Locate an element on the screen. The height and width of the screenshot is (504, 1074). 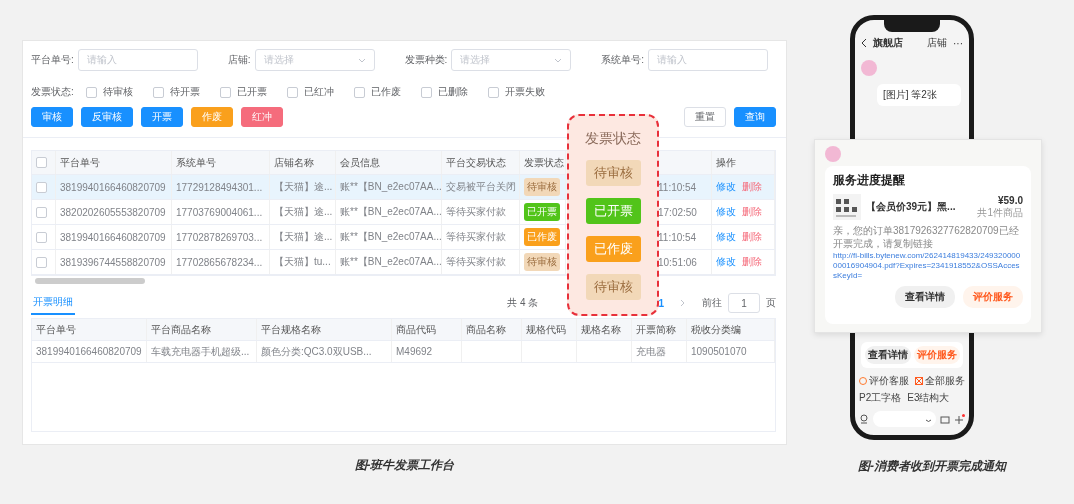
filter-label: 平台单号: is located at coordinates (52, 60).